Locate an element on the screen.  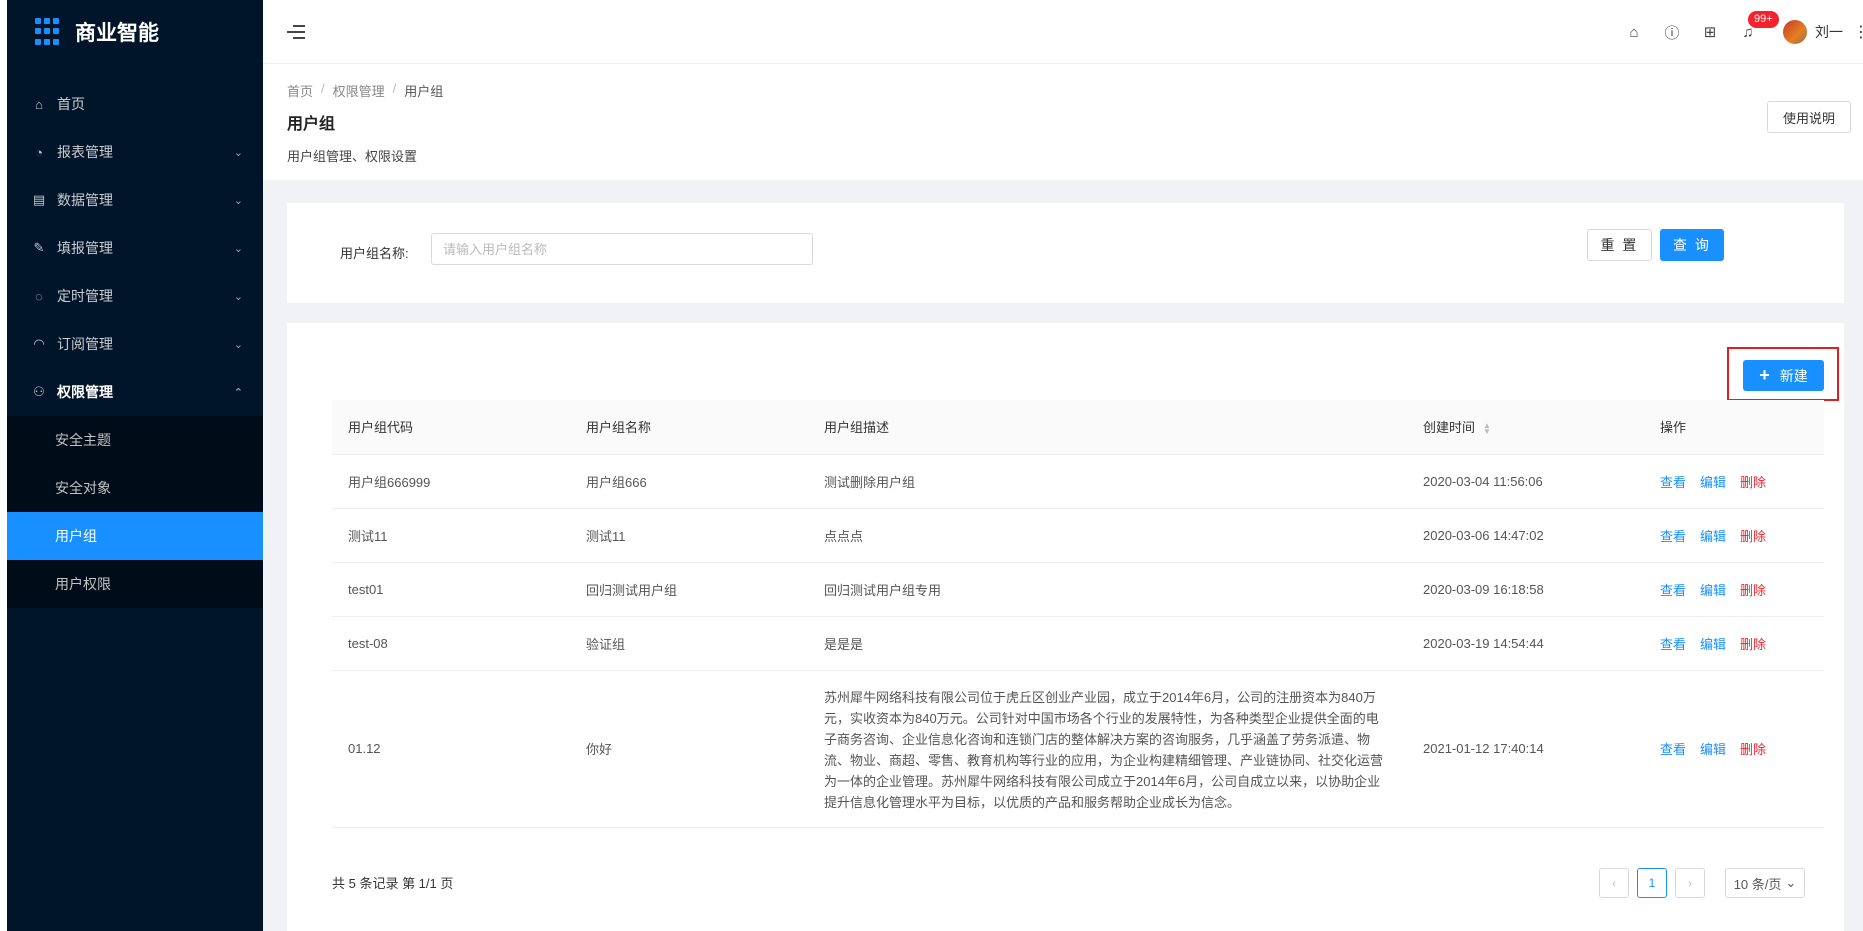
page-subtitle: 用户组管理、权限设置 is located at coordinates (352, 156).